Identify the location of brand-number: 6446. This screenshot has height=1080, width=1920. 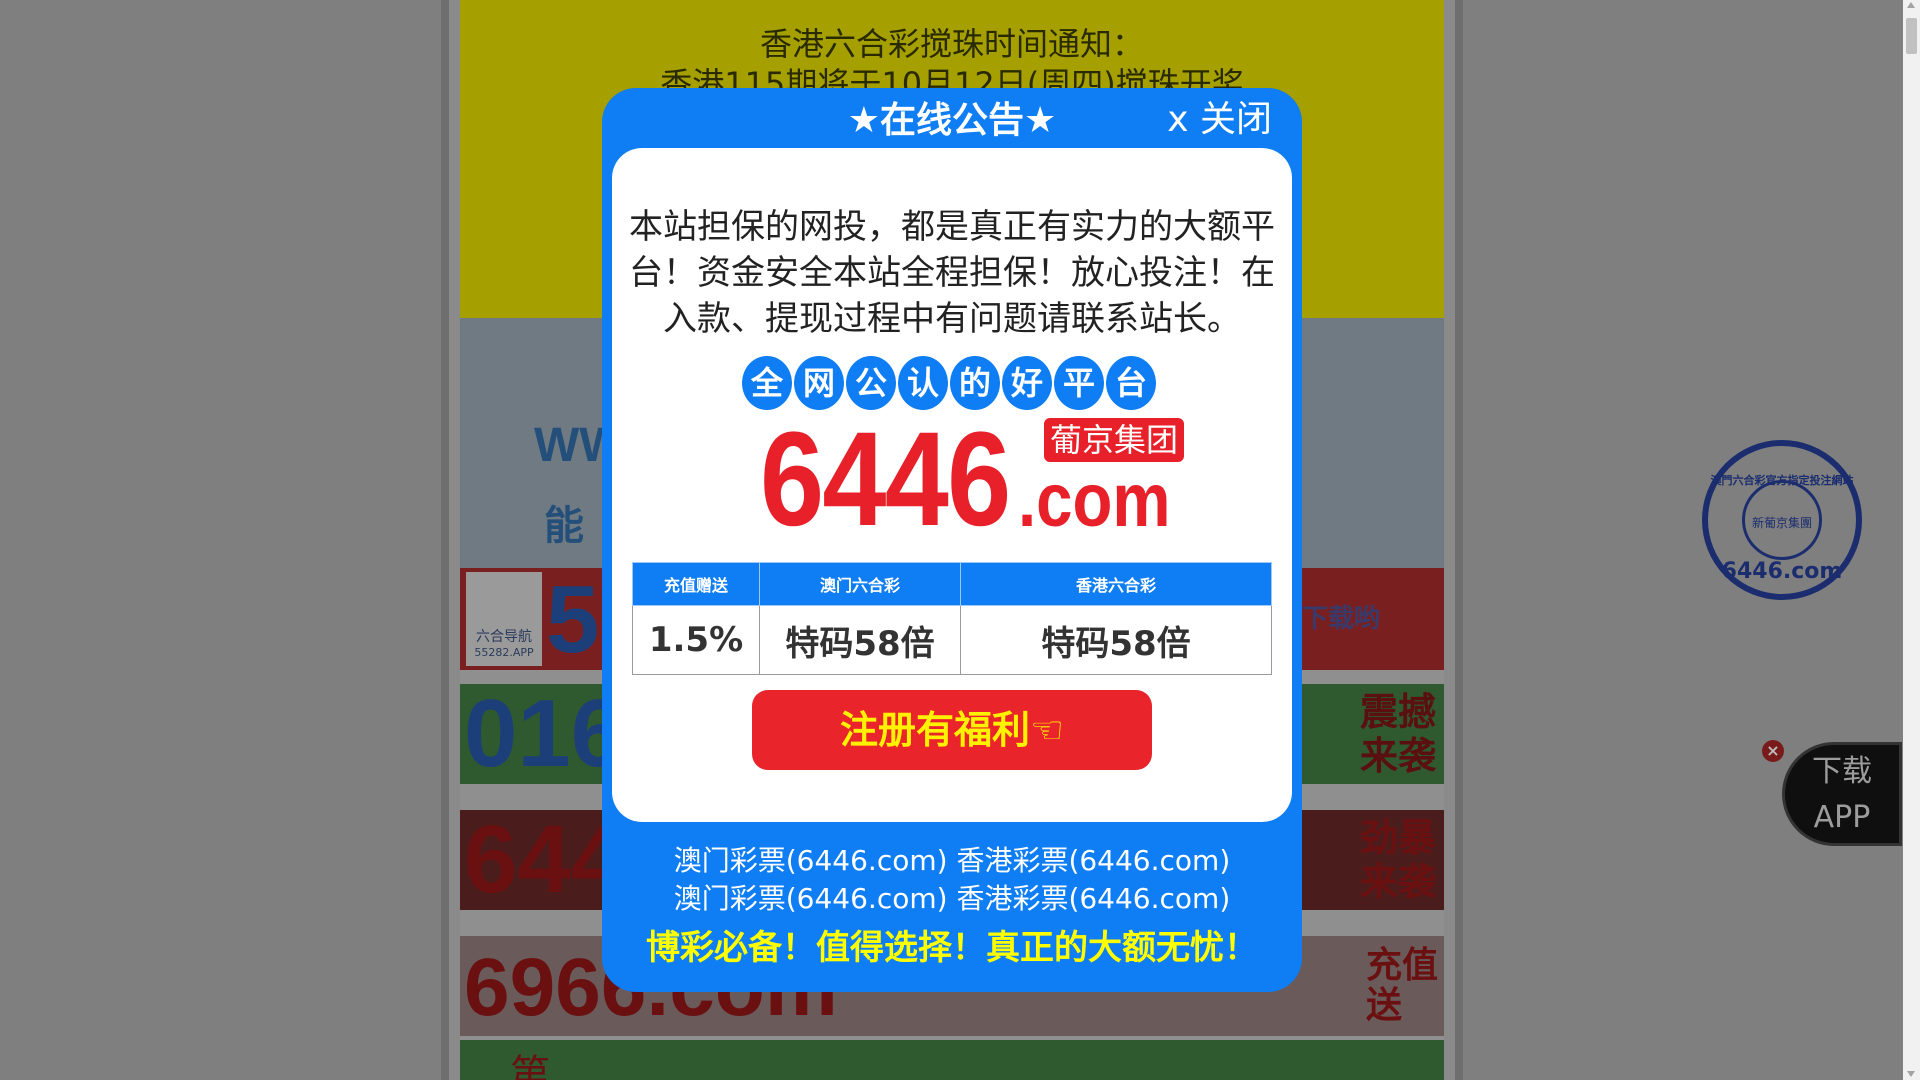
(885, 479).